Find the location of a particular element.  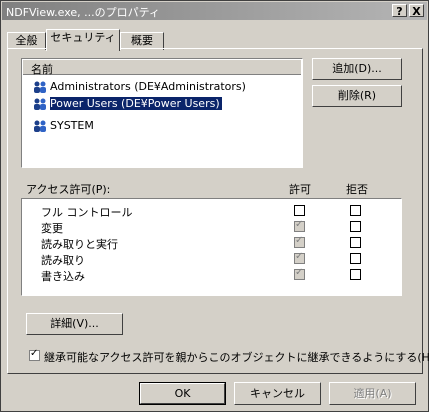

permission-label: 読み取り is located at coordinates (63, 260).